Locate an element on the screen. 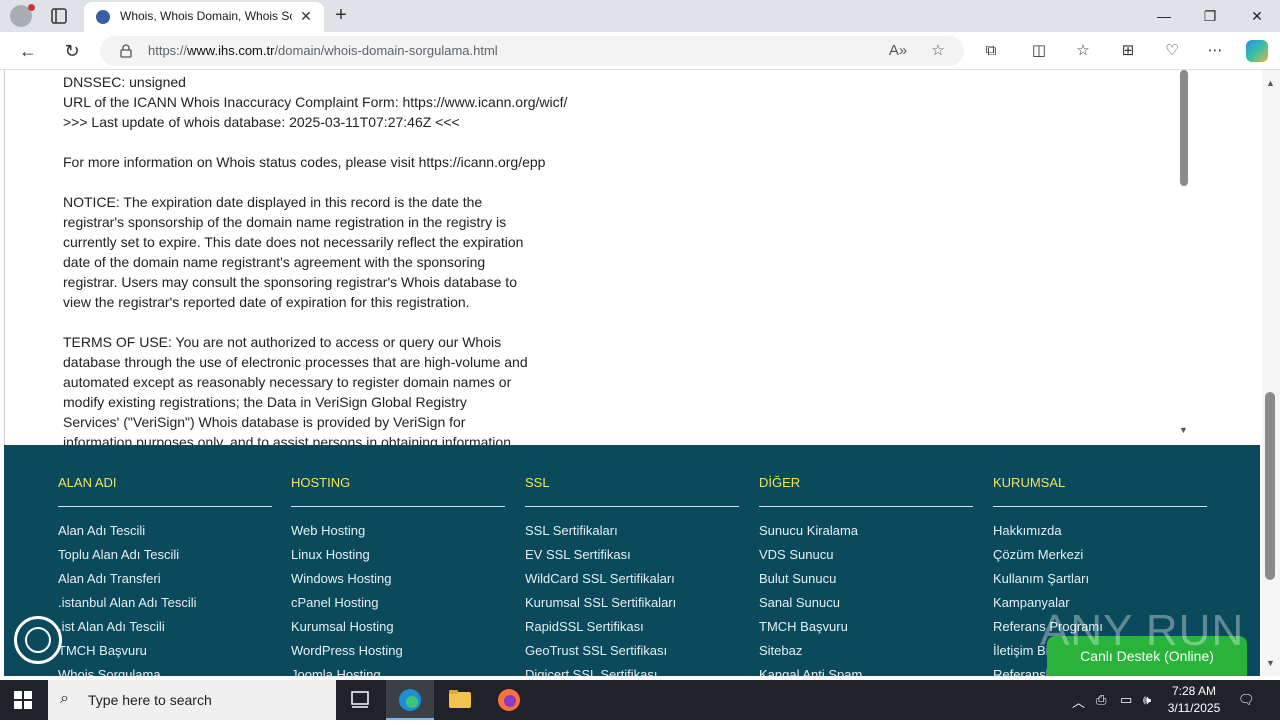 The image size is (1280, 725). close-tab-icon: ✕ is located at coordinates (306, 16).